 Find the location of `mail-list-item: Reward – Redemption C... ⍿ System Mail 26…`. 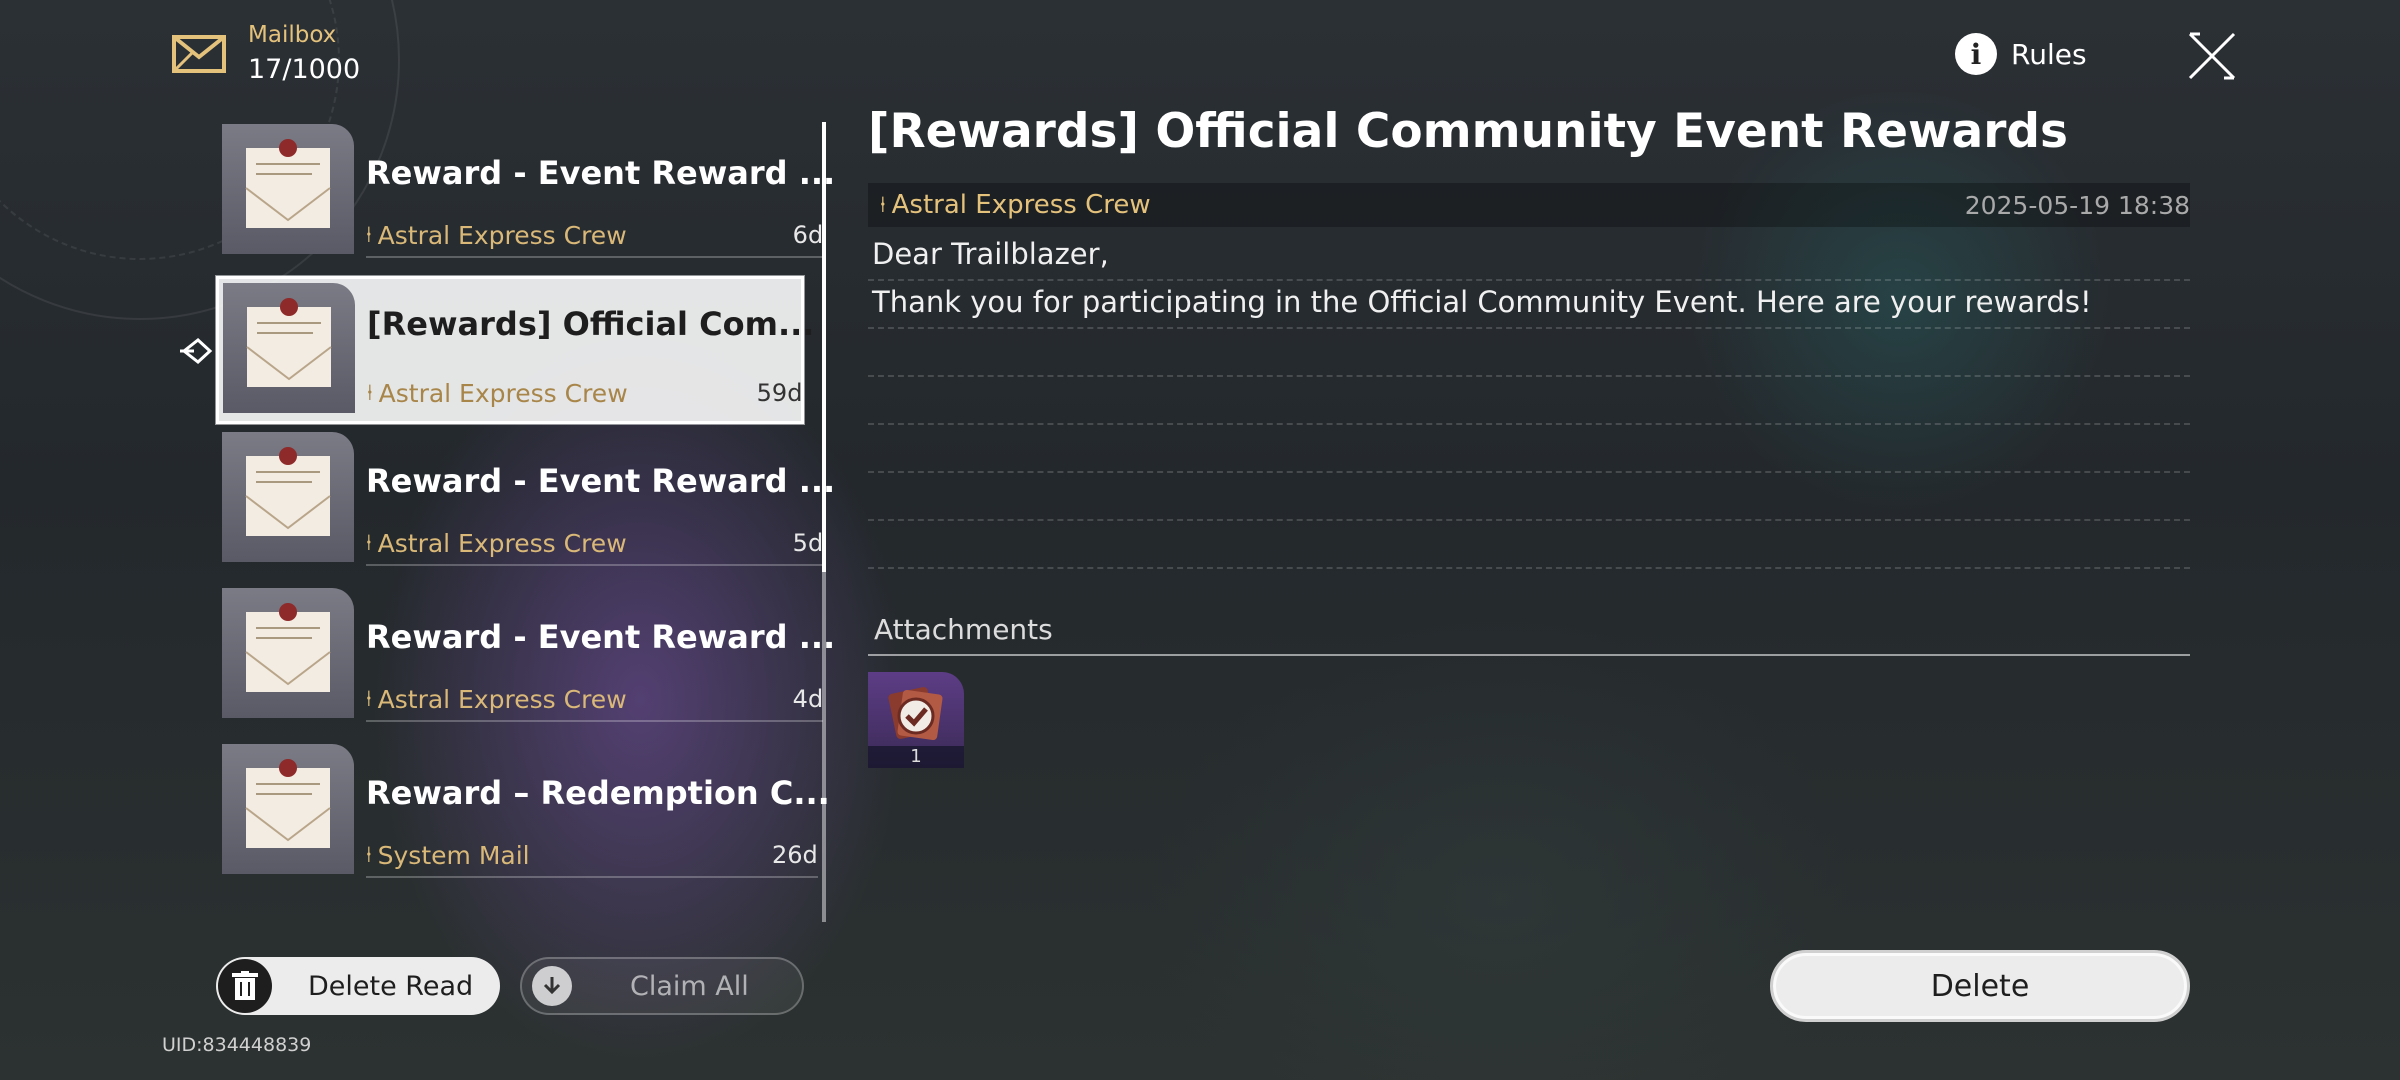

mail-list-item: Reward – Redemption C... ⍿ System Mail 26… is located at coordinates (526, 814).